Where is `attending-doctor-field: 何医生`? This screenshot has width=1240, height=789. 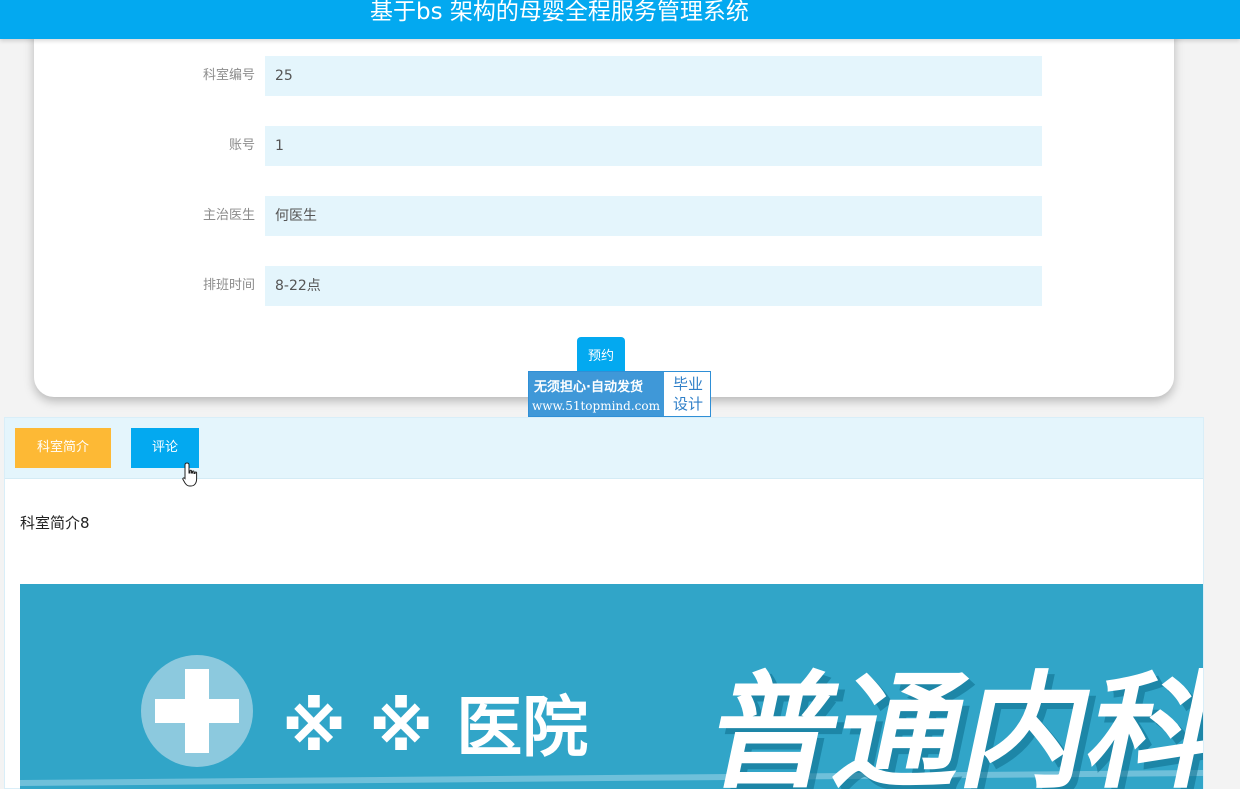
attending-doctor-field: 何医生 is located at coordinates (653, 216).